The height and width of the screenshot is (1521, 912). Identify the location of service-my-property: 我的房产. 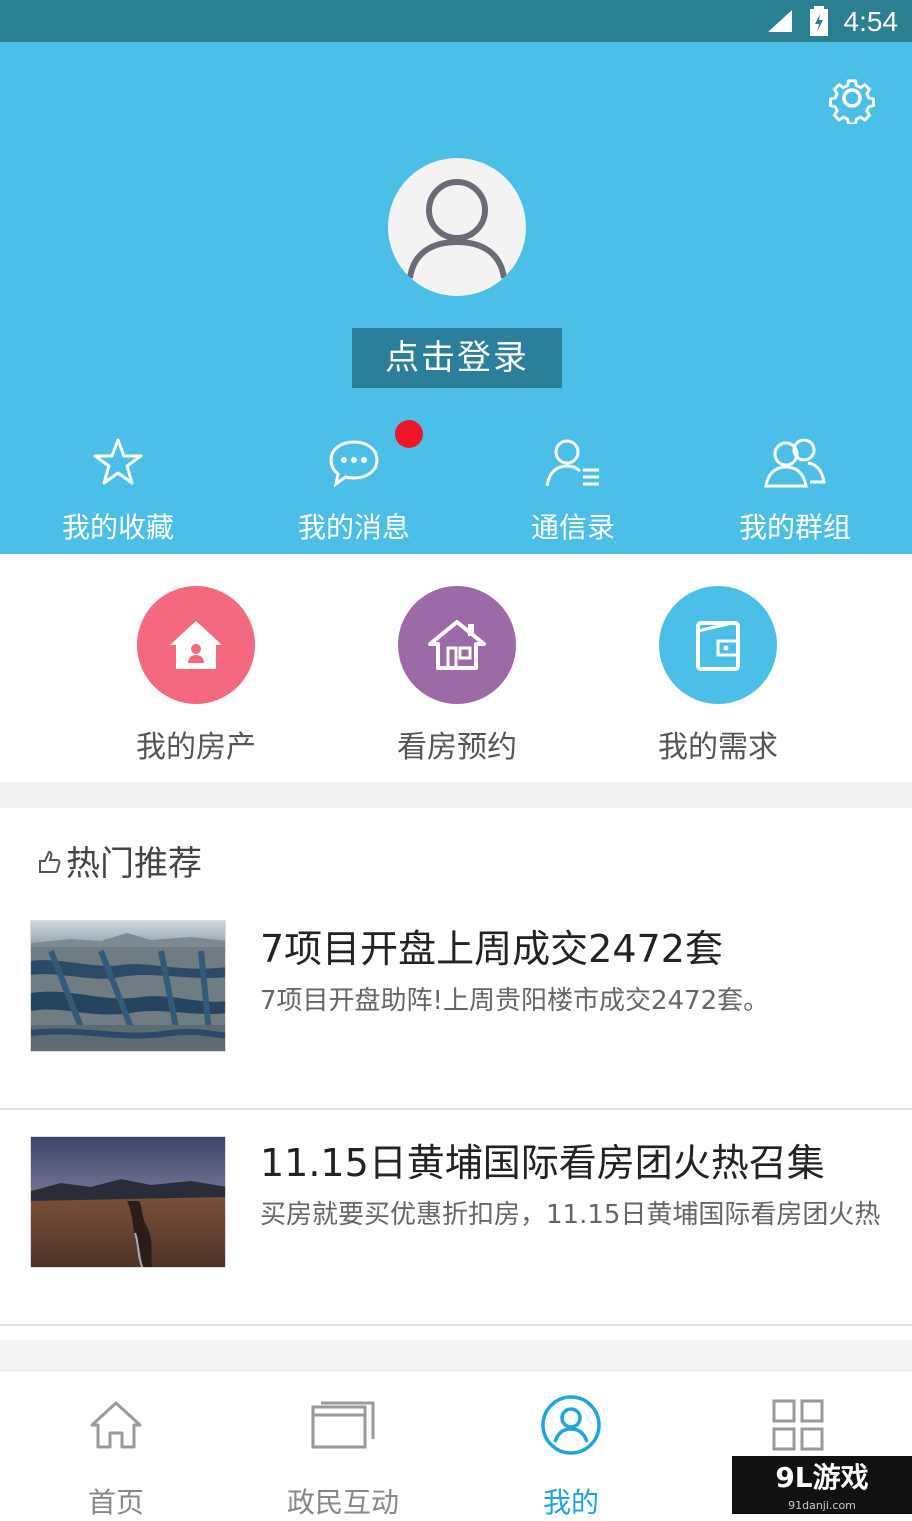
(196, 676).